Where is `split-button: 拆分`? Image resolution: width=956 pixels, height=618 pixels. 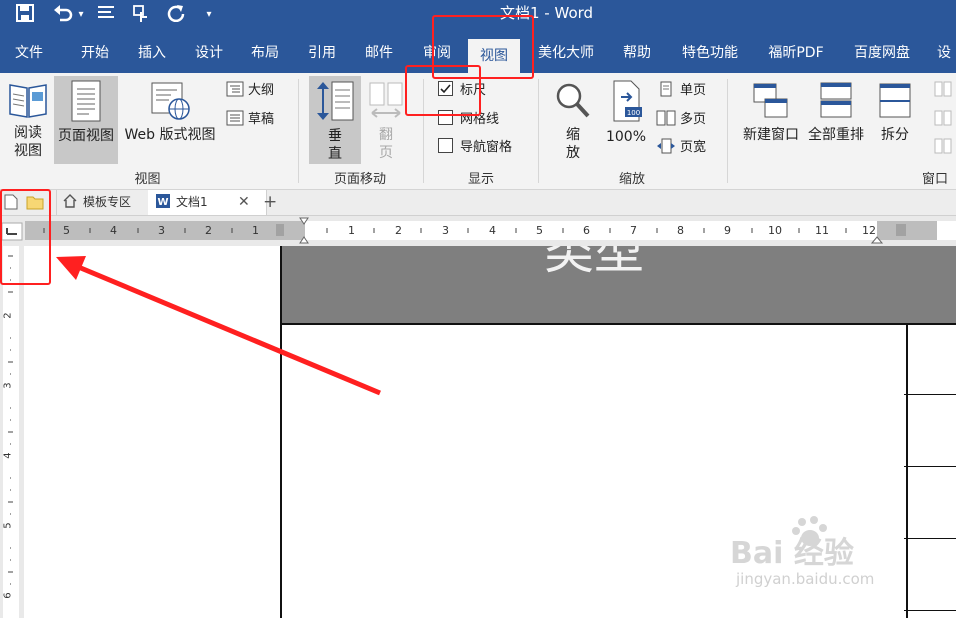
split-button: 拆分 is located at coordinates (895, 112).